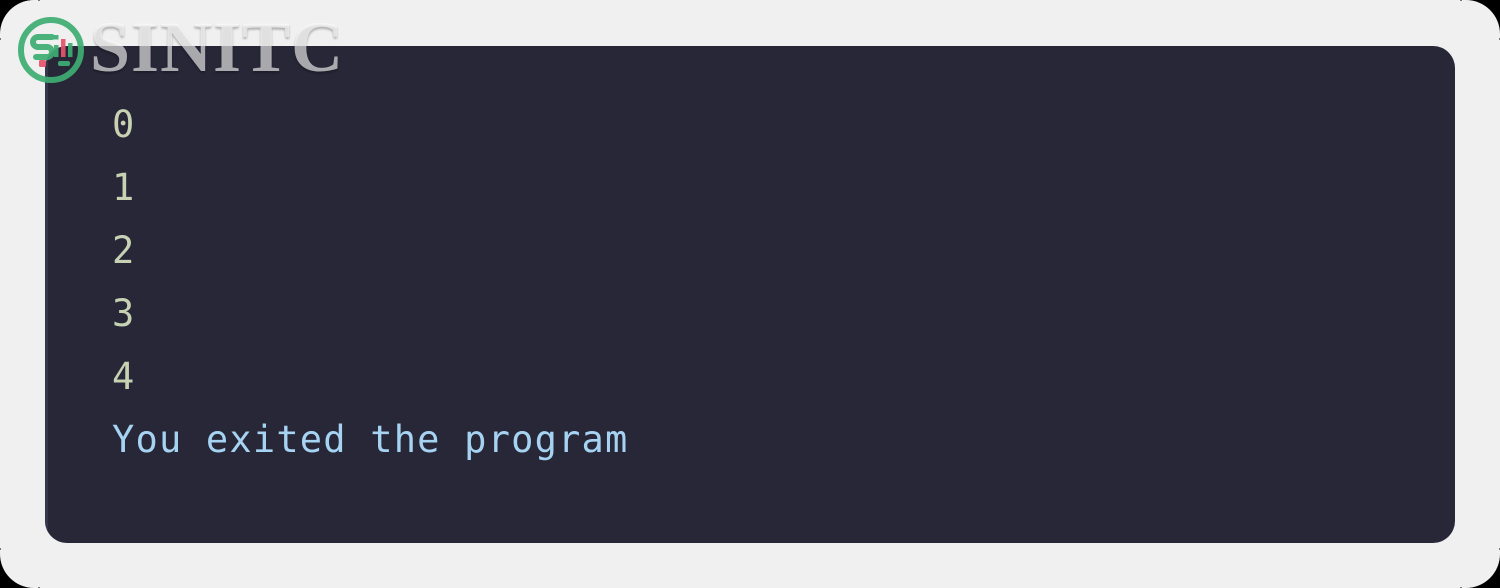  Describe the element at coordinates (46, 294) in the screenshot. I see `terminal-left-edge` at that location.